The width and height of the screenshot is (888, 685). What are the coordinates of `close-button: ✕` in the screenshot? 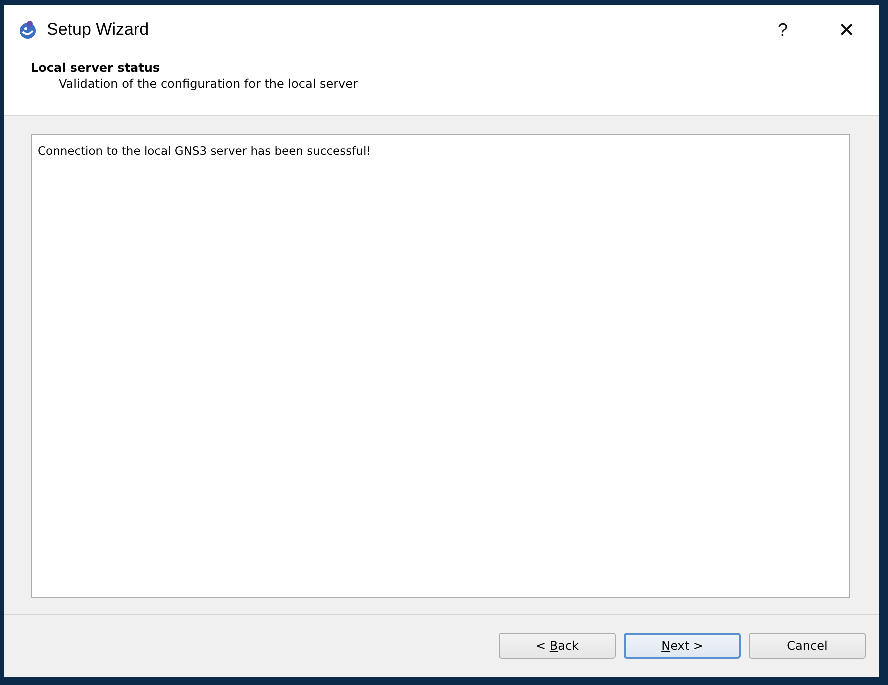 It's located at (847, 30).